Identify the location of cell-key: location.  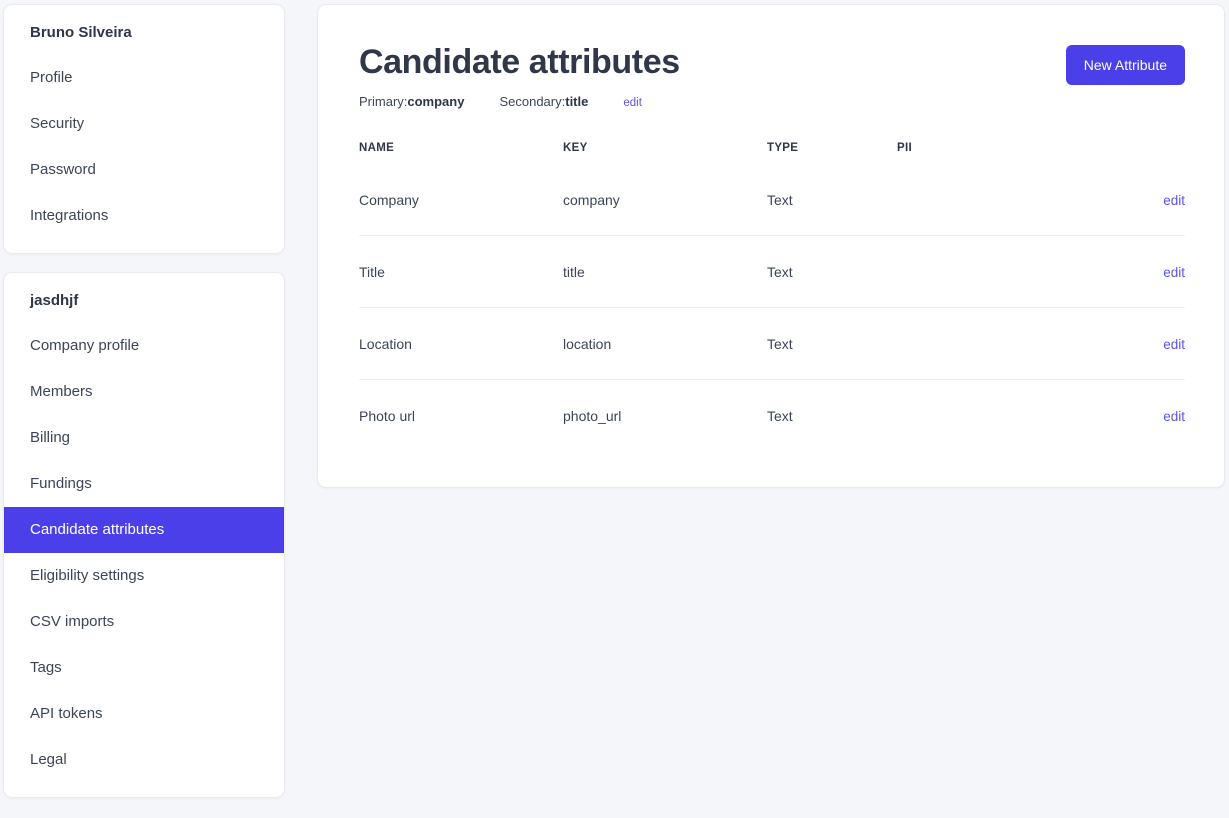
(665, 343).